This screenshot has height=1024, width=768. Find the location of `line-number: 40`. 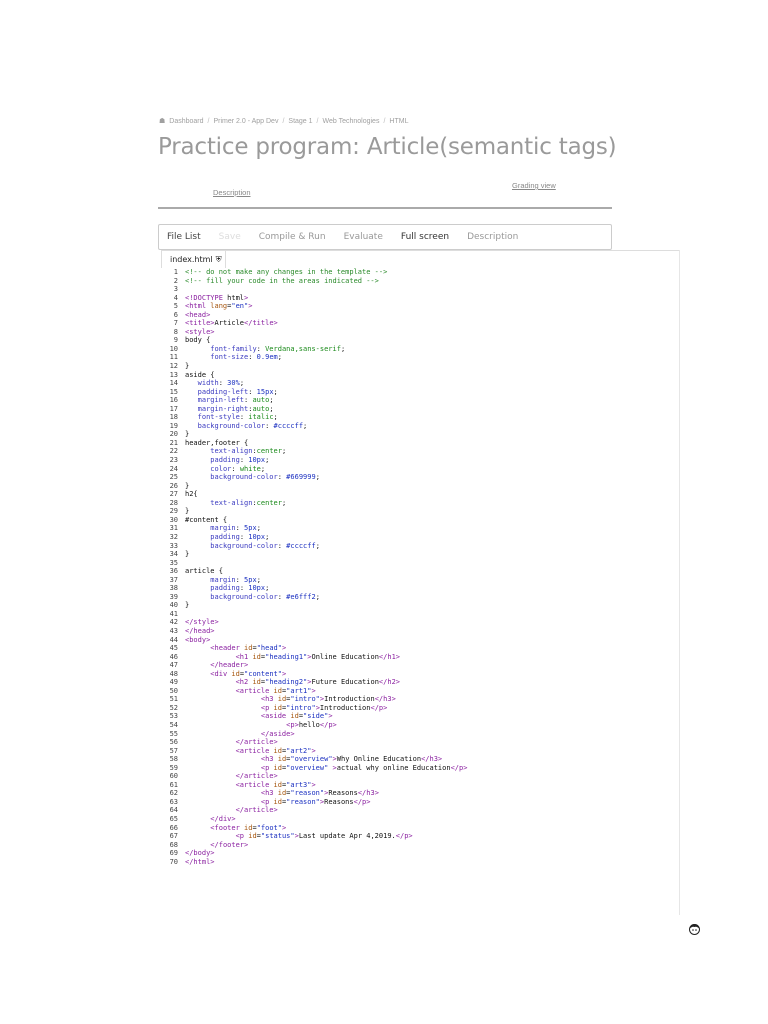

line-number: 40 is located at coordinates (173, 605).